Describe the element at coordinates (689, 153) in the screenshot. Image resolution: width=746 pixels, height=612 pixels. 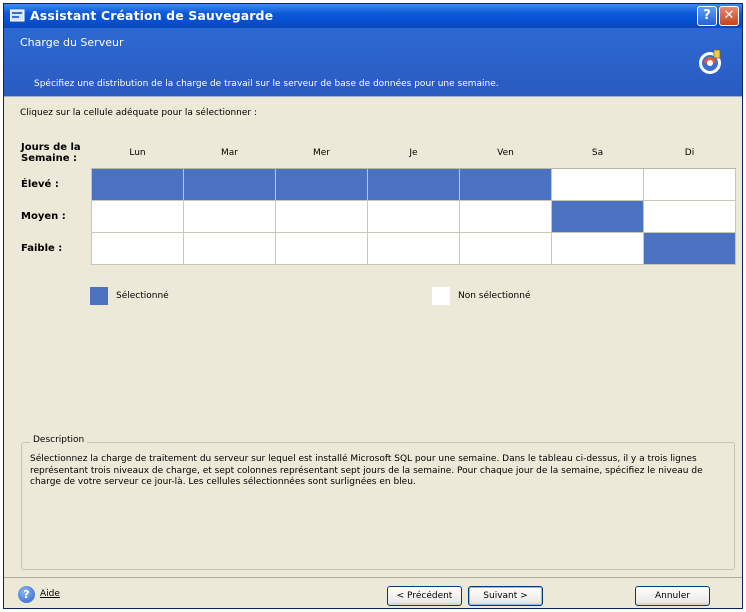
I see `day-header: Di` at that location.